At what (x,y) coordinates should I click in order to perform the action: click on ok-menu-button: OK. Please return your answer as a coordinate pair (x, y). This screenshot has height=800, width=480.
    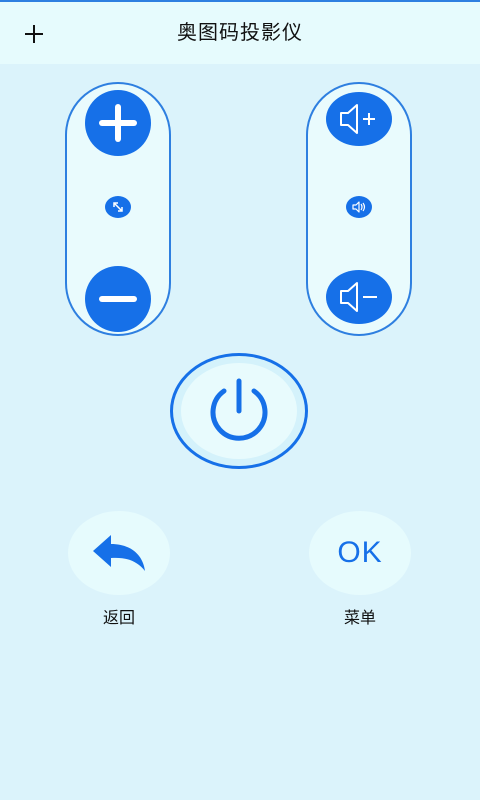
    Looking at the image, I should click on (360, 553).